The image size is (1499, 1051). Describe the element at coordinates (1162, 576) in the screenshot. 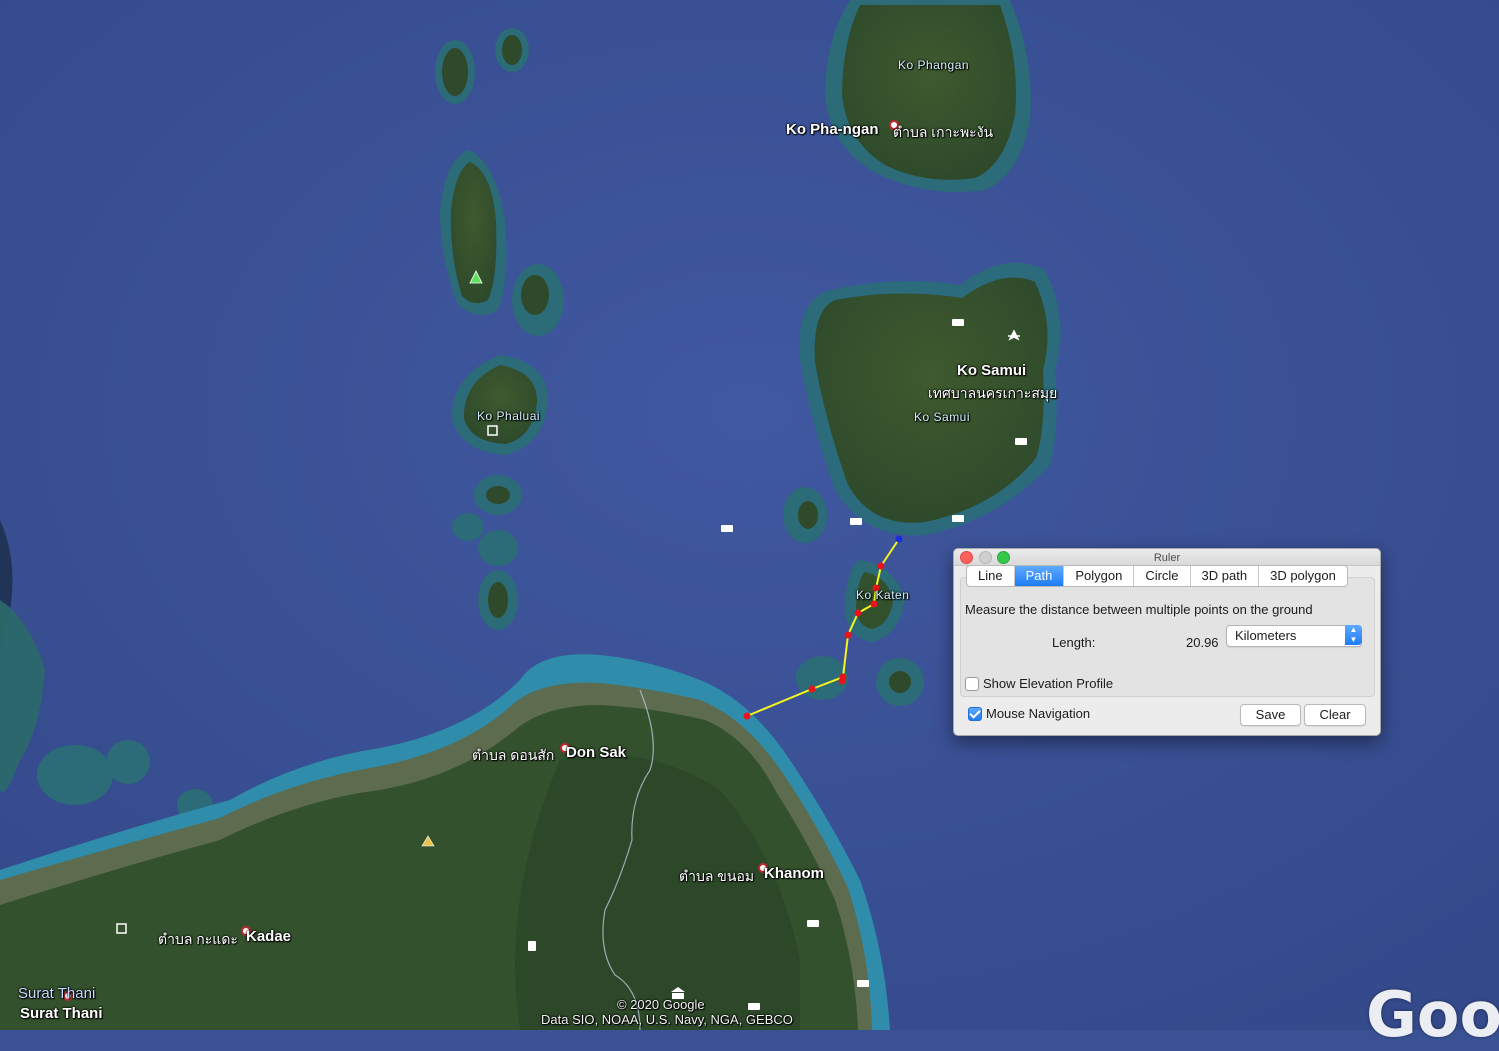

I see `tab-circle: Circle` at that location.